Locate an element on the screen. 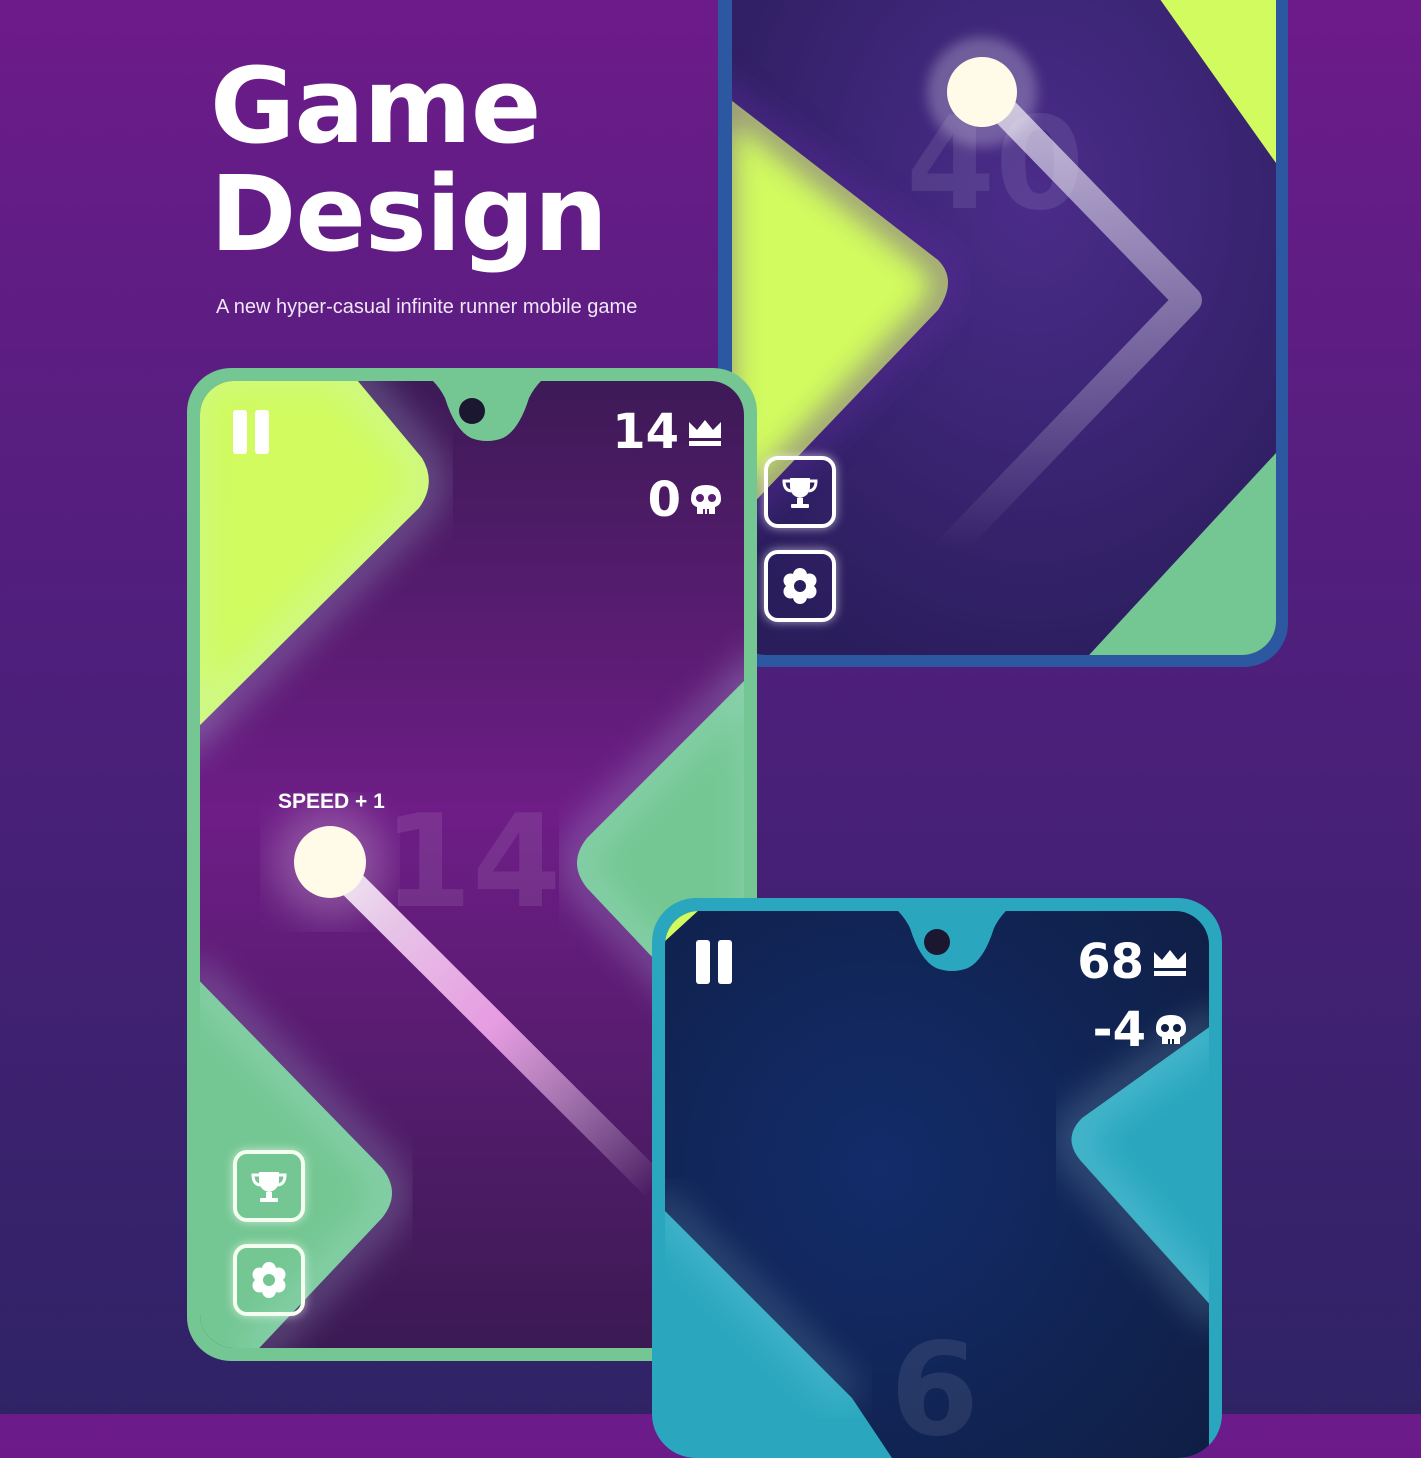 The height and width of the screenshot is (1458, 1421). page-title: Game Design is located at coordinates (409, 160).